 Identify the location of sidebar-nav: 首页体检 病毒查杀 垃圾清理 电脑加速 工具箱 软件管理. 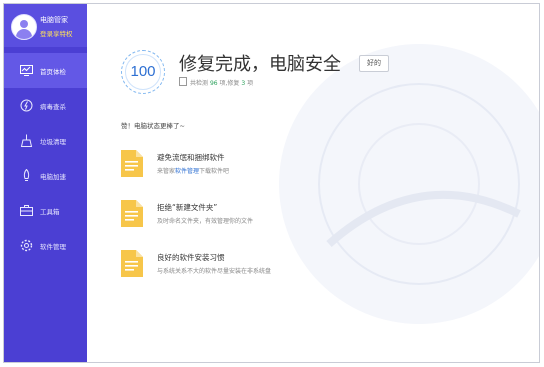
(45, 158).